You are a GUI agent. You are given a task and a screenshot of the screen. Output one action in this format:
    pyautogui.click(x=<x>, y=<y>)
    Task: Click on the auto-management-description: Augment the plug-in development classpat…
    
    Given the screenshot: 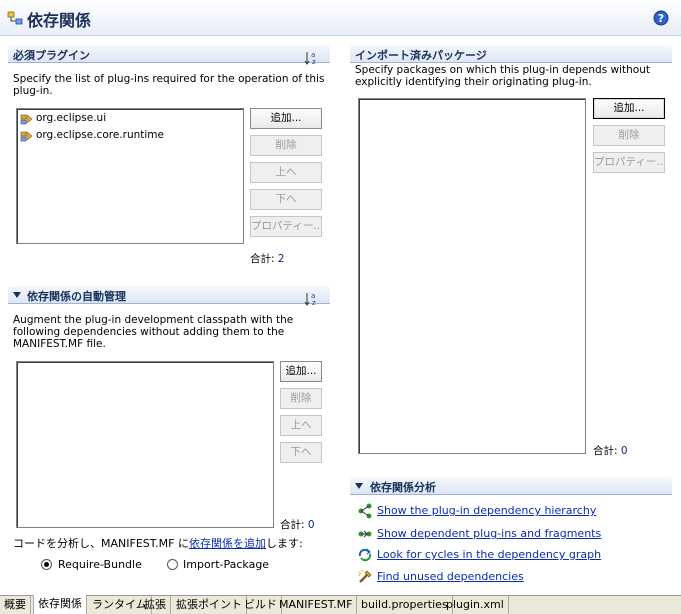 What is the action you would take?
    pyautogui.click(x=153, y=332)
    